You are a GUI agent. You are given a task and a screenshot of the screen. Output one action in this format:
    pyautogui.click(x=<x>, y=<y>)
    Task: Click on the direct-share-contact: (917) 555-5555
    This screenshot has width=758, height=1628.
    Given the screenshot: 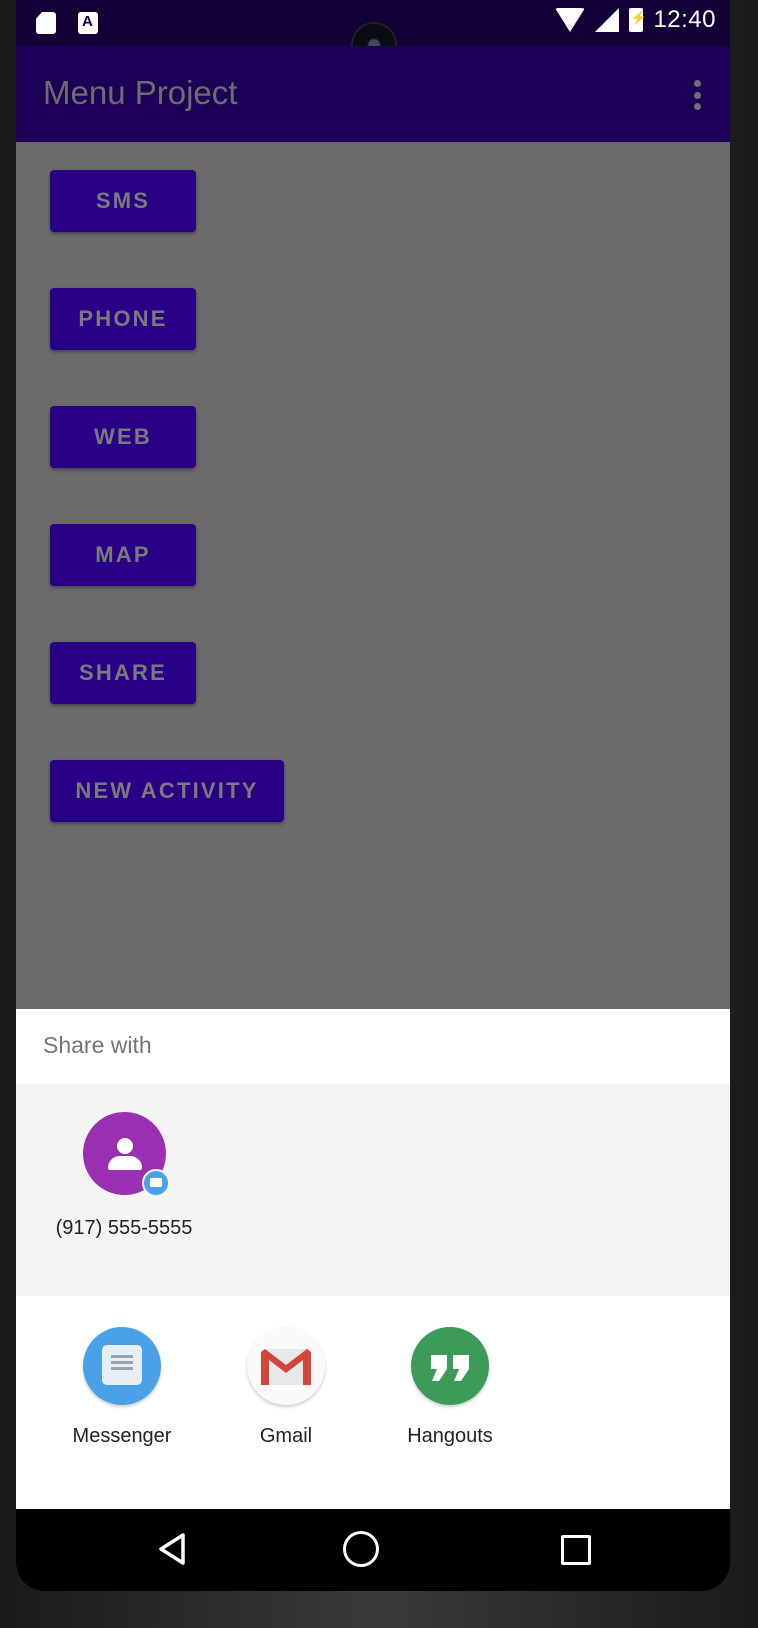 What is the action you would take?
    pyautogui.click(x=124, y=1176)
    